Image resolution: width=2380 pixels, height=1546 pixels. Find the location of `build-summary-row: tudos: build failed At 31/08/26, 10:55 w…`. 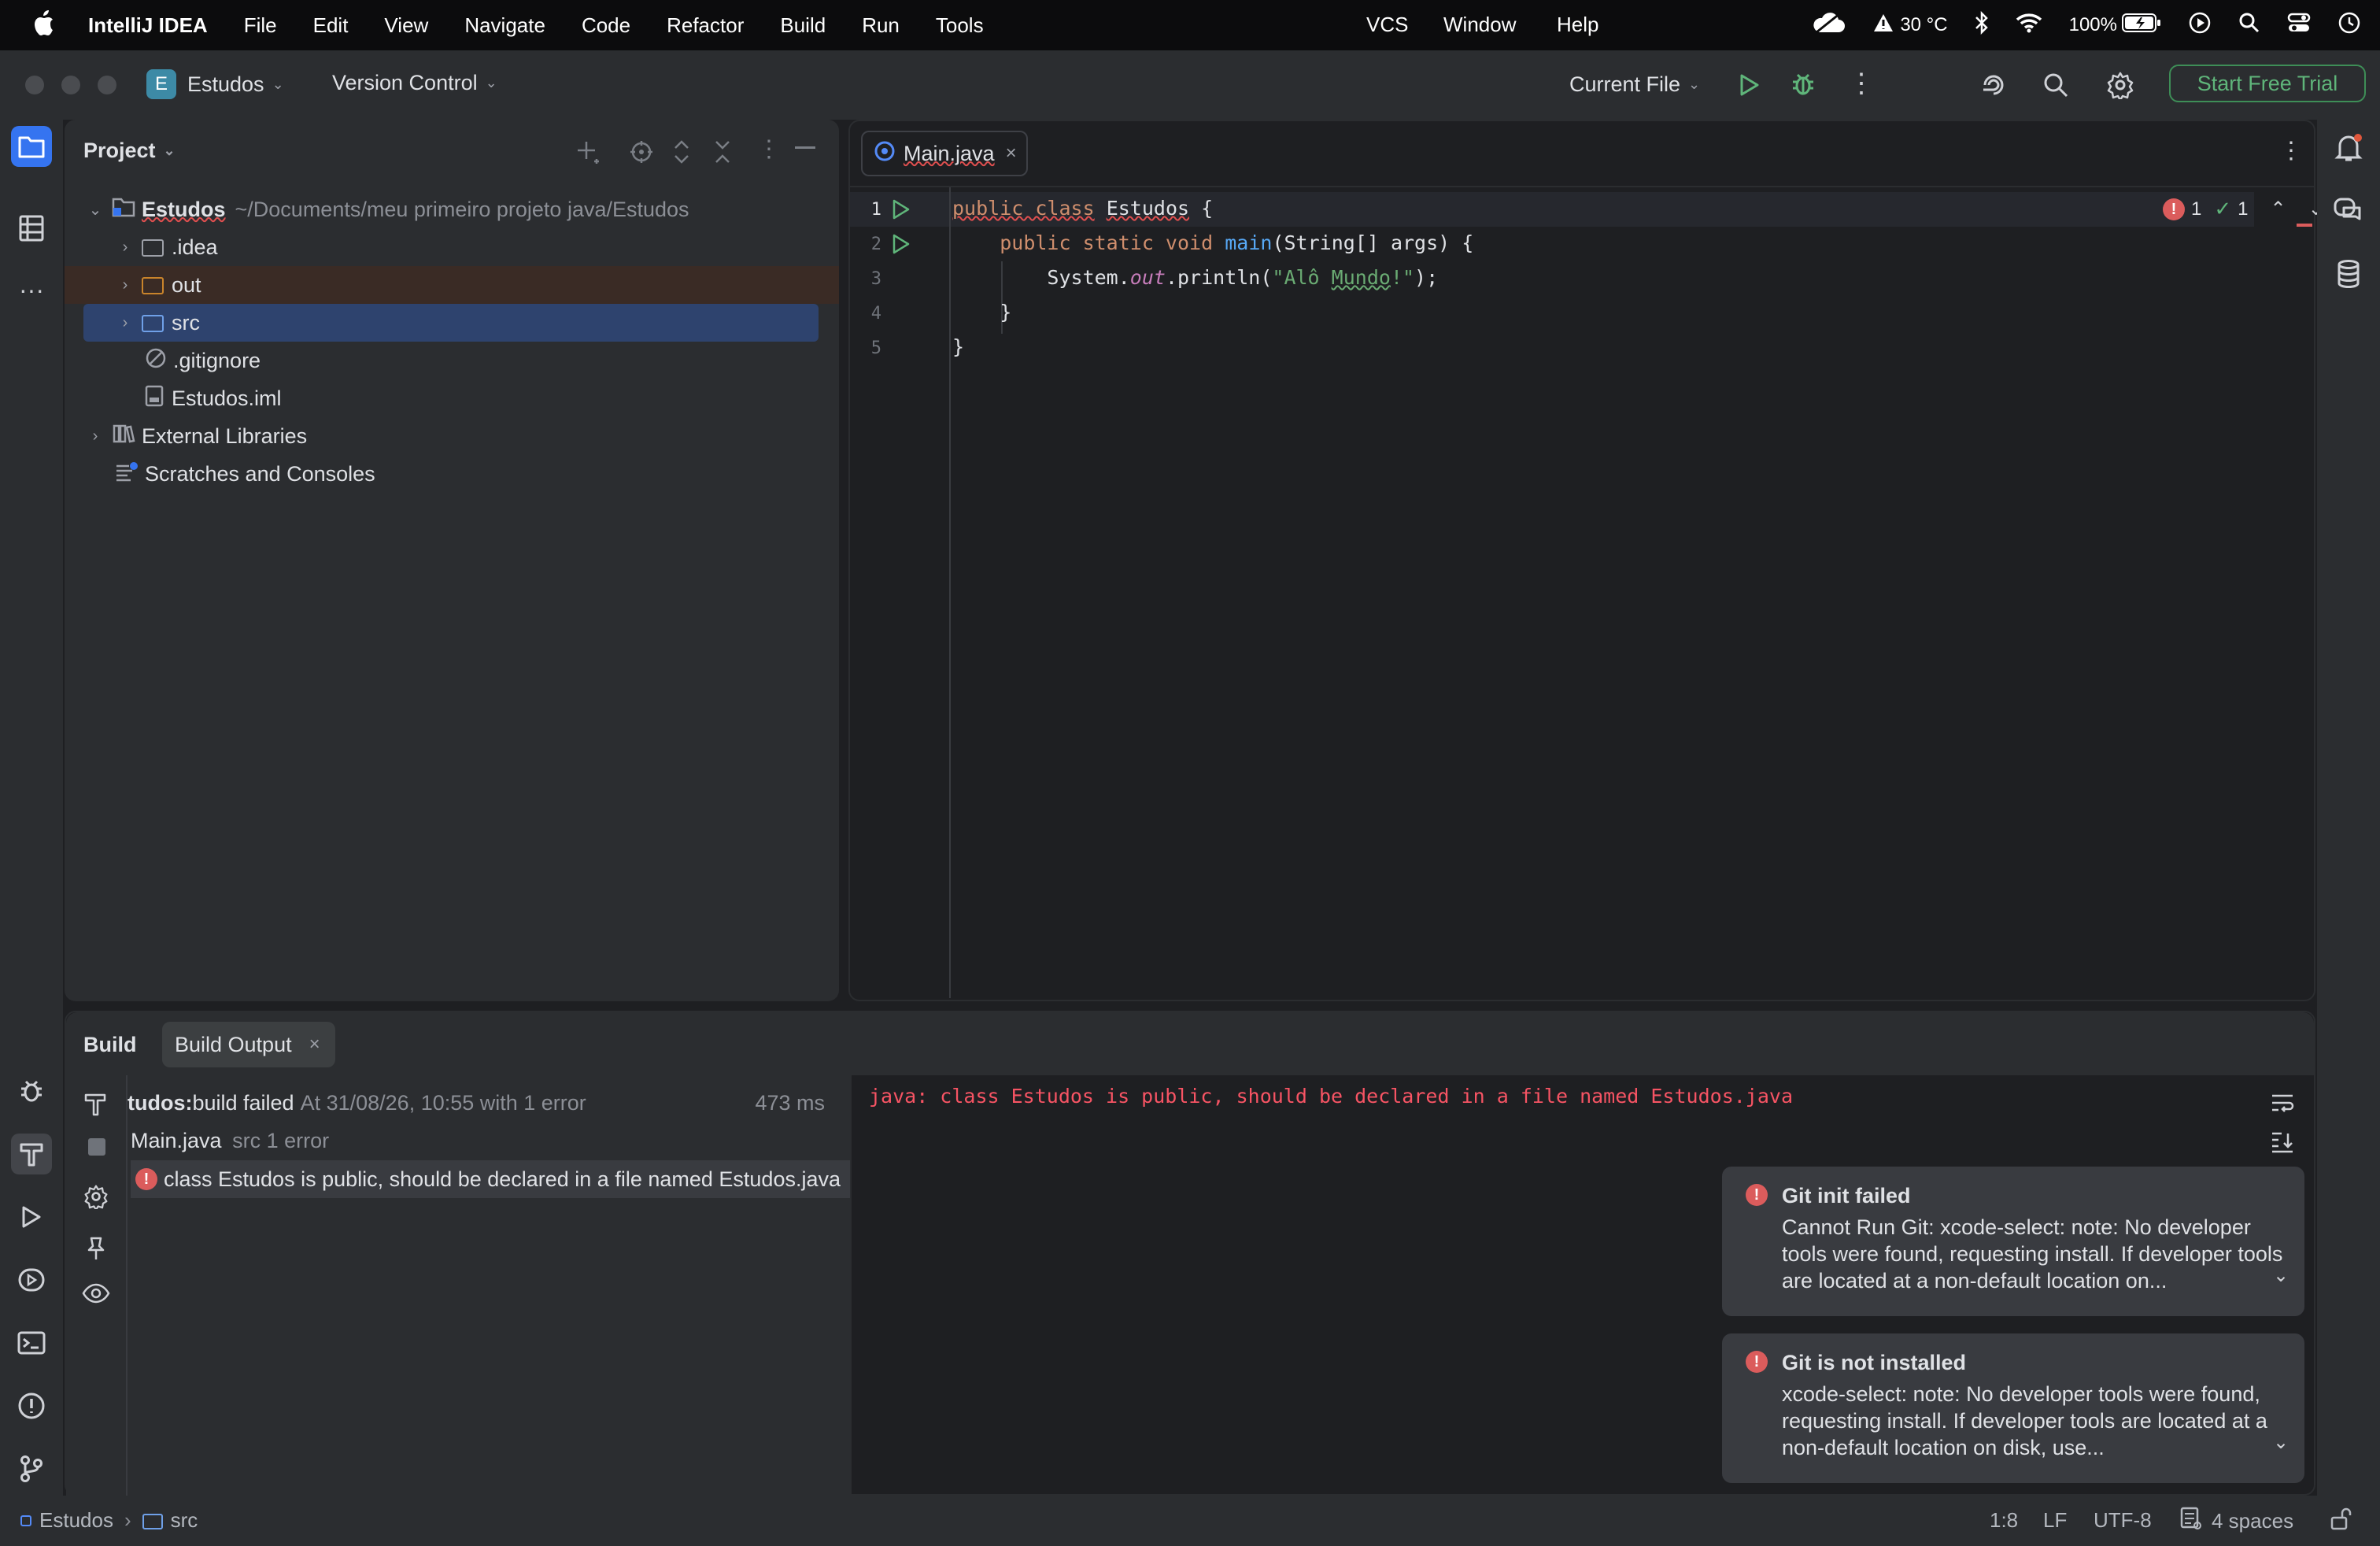

build-summary-row: tudos: build failed At 31/08/26, 10:55 w… is located at coordinates (489, 1103).